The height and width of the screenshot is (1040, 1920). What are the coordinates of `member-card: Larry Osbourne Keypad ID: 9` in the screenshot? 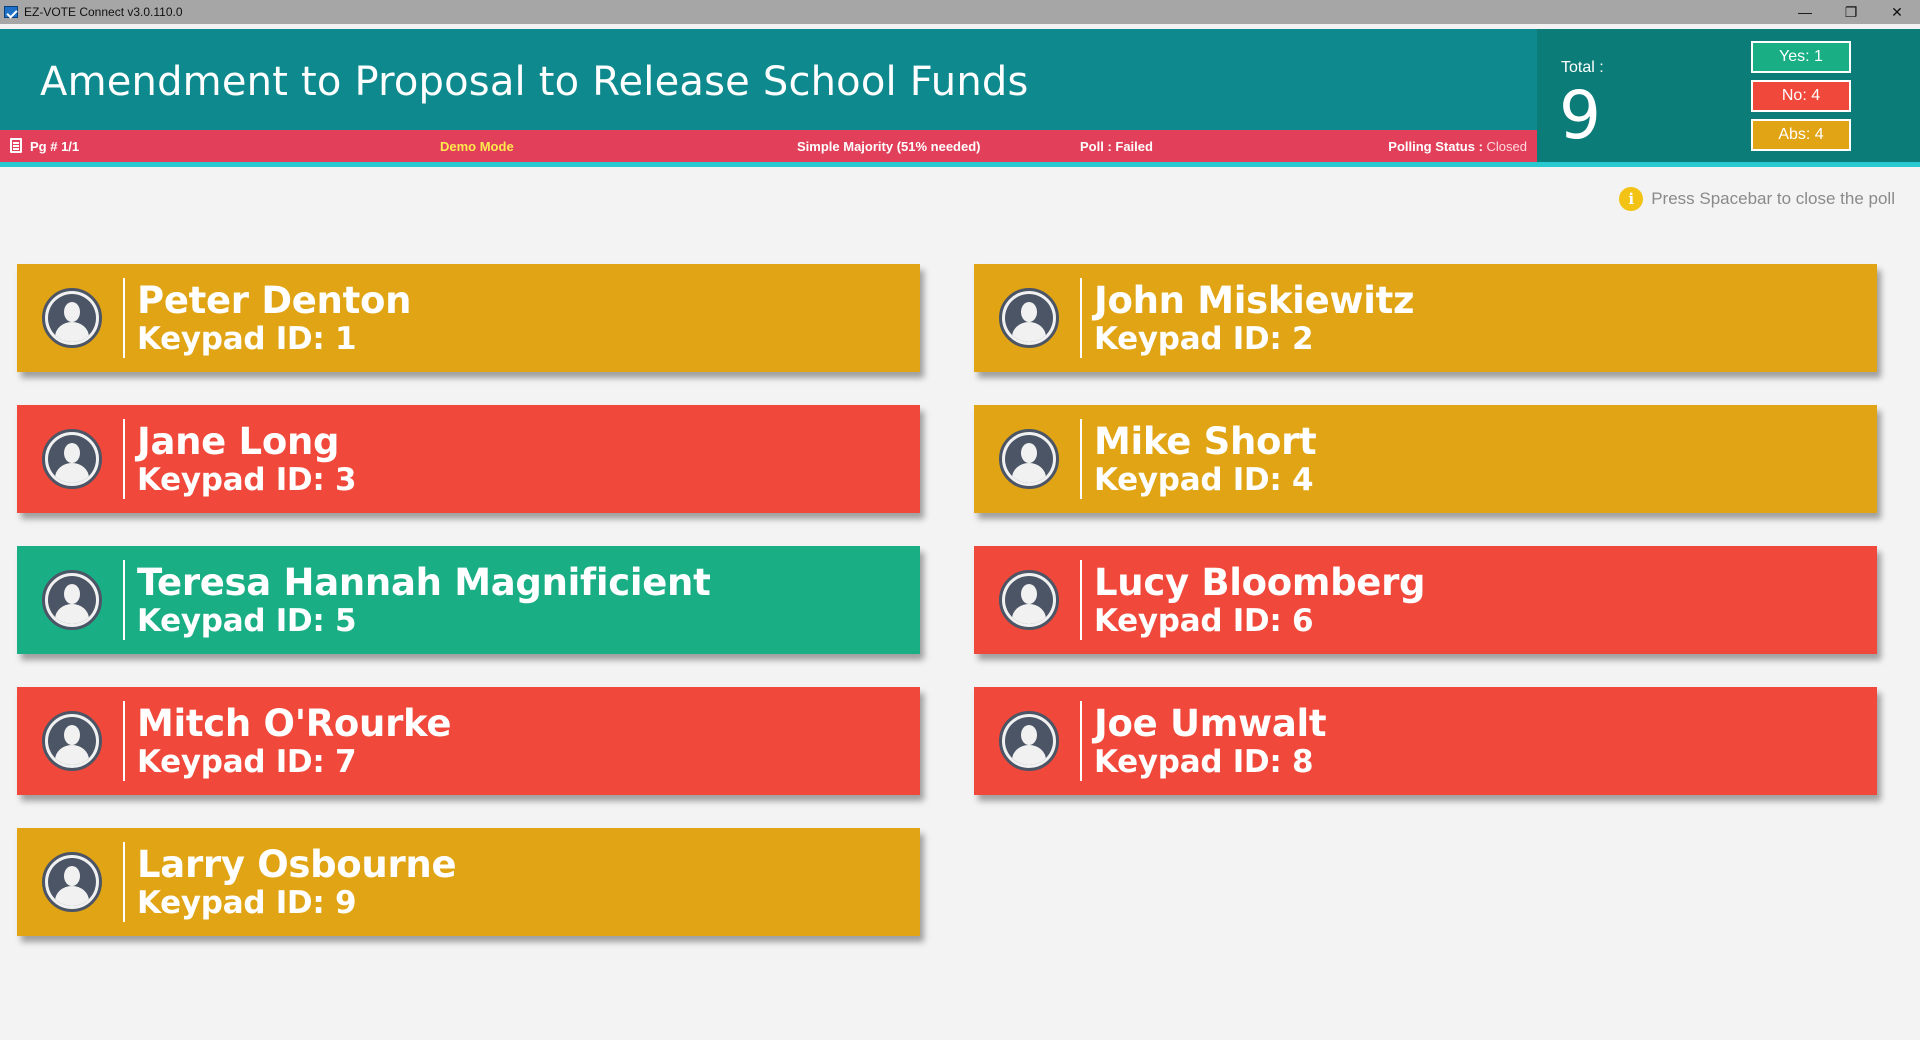 It's located at (468, 882).